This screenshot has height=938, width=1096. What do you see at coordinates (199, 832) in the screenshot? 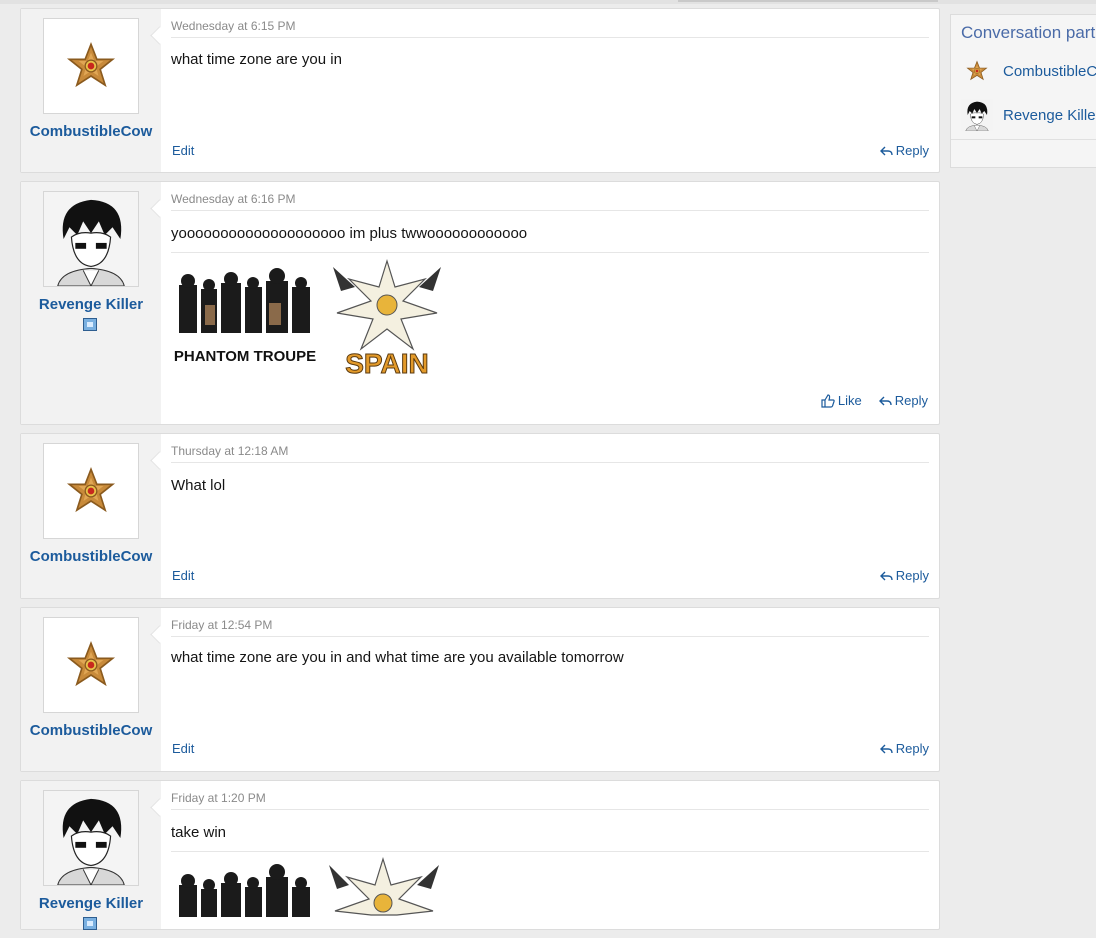
I see `message-text: take win` at bounding box center [199, 832].